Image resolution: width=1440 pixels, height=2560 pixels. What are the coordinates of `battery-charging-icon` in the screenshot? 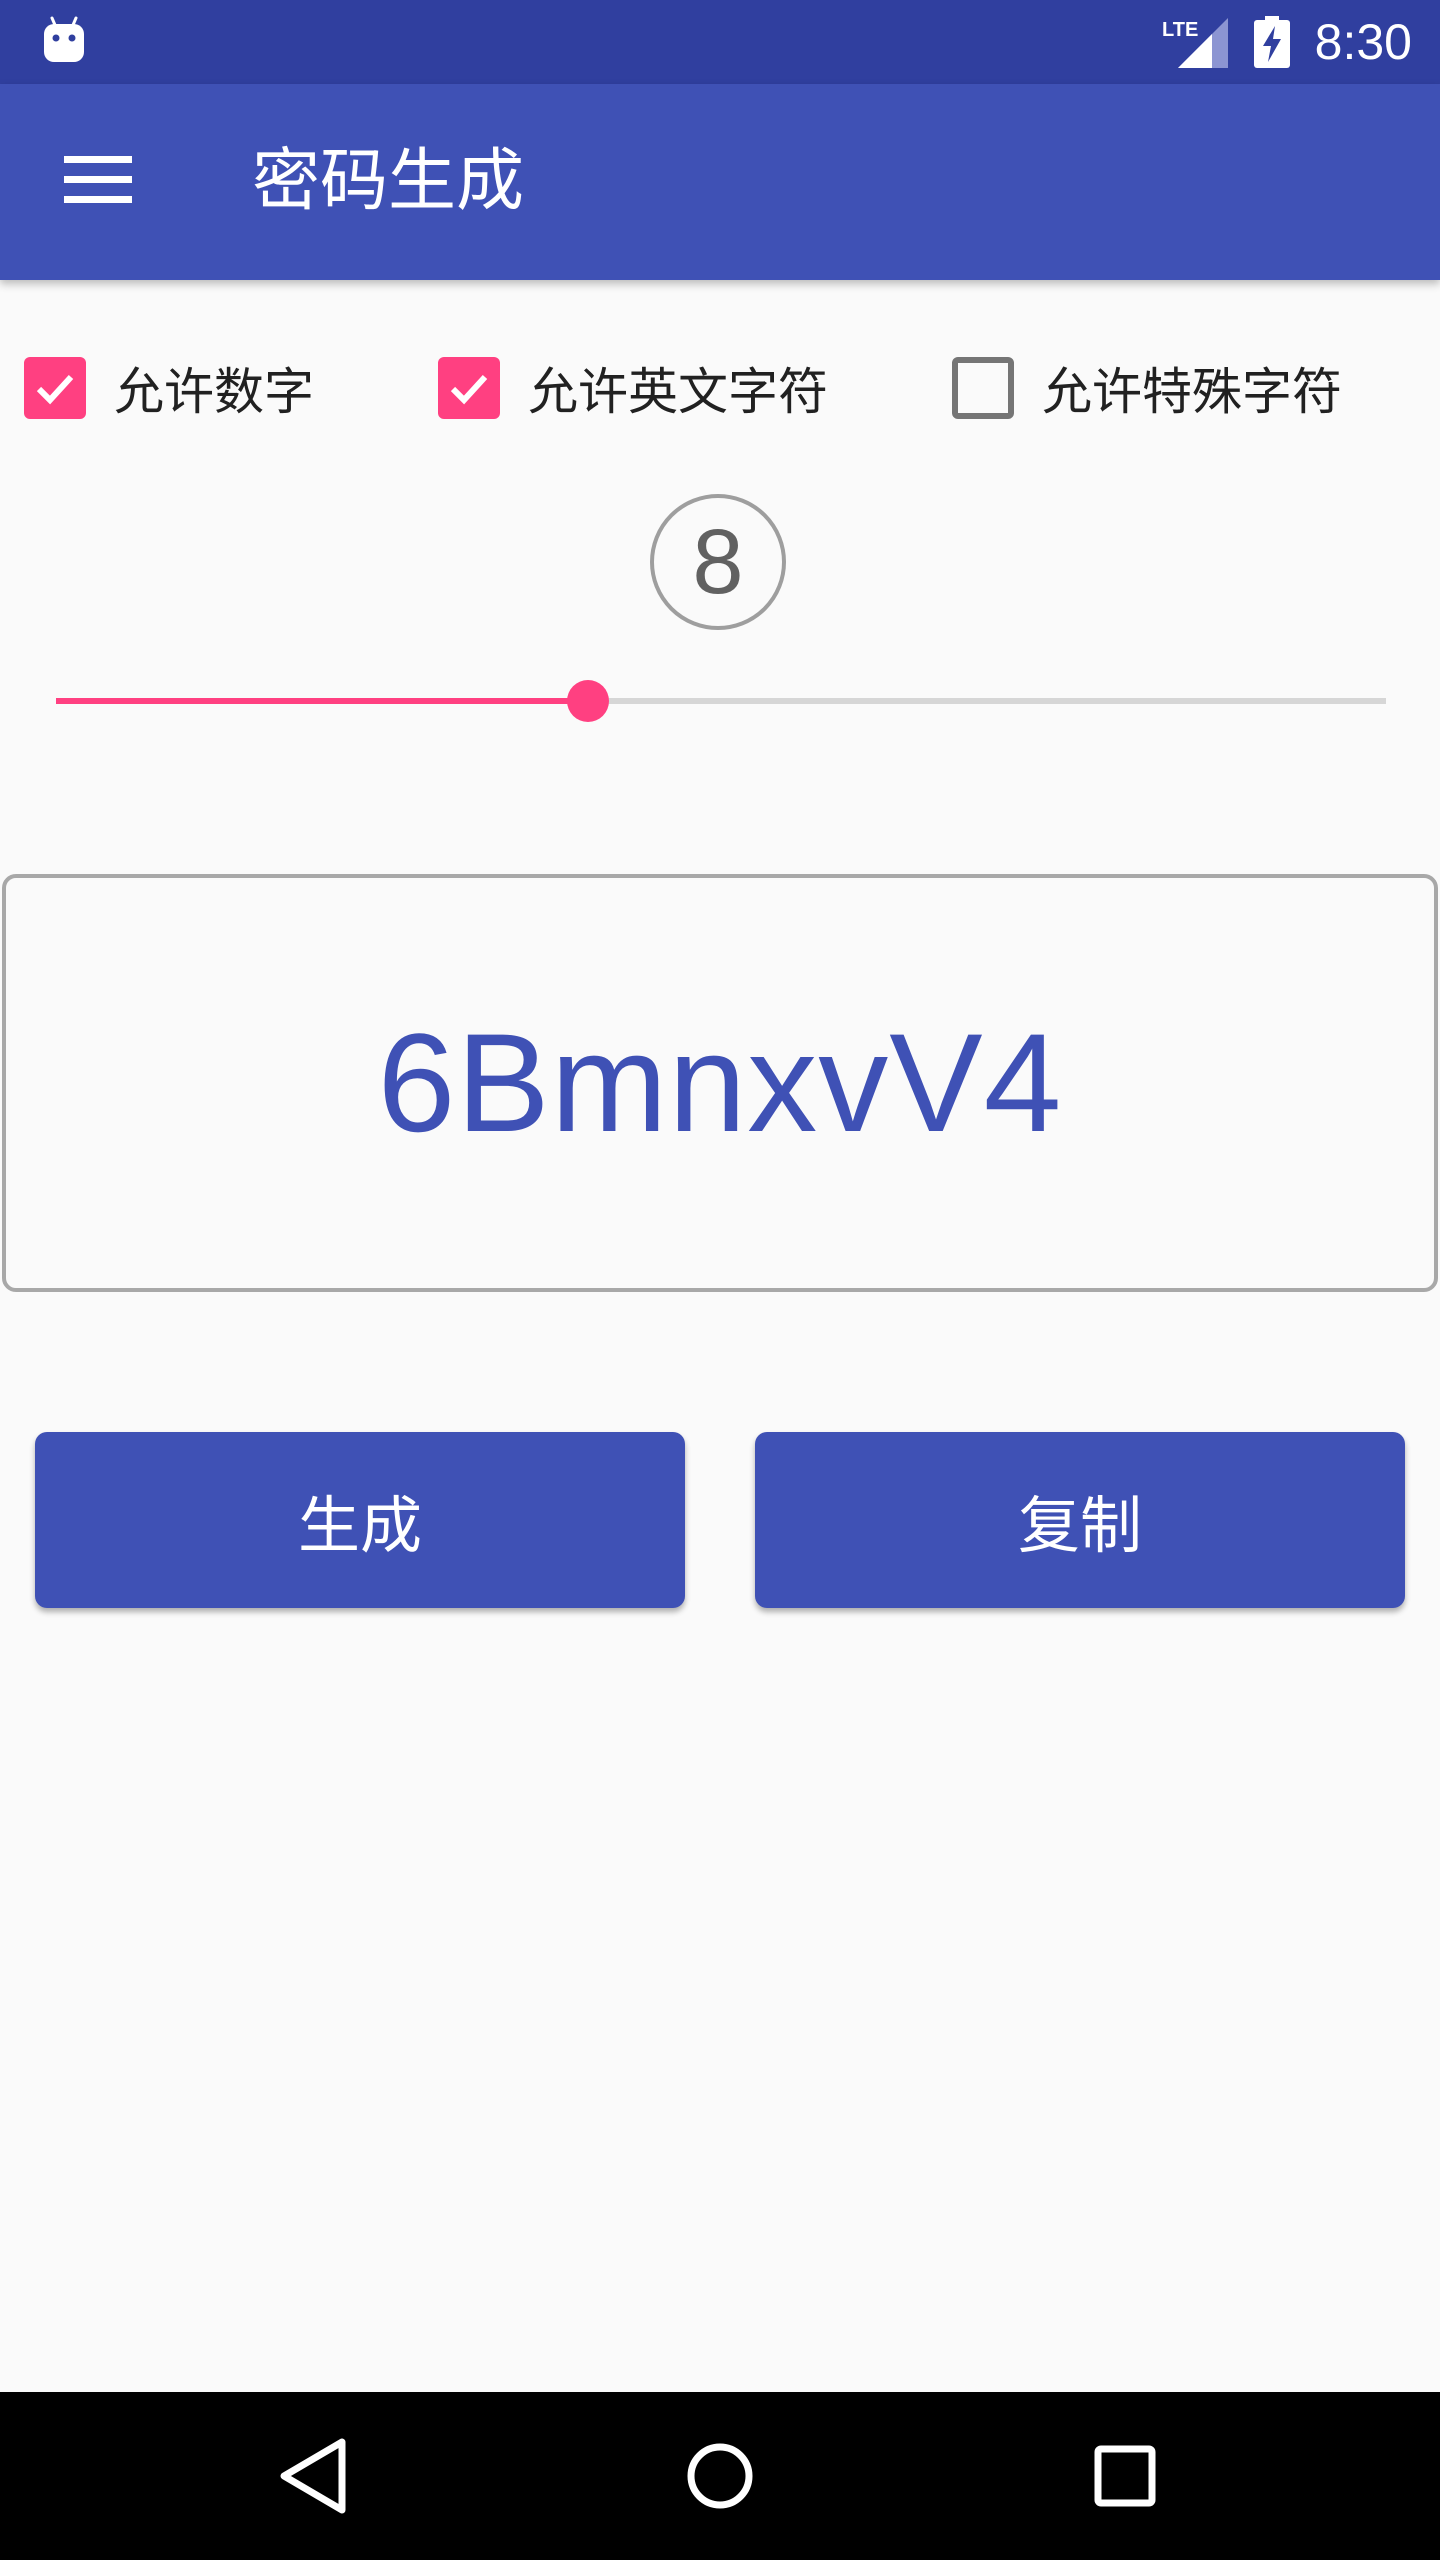 It's located at (1272, 42).